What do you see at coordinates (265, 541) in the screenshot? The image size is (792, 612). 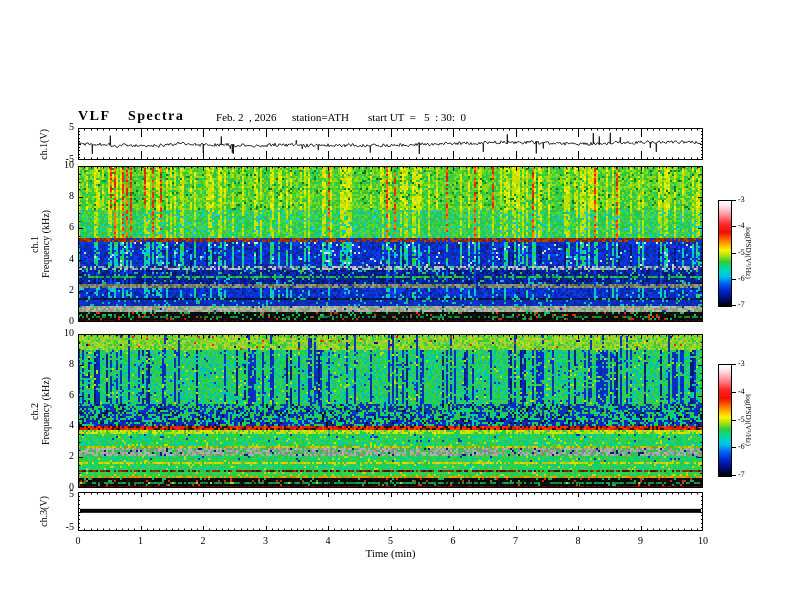 I see `x-tick-label: 3` at bounding box center [265, 541].